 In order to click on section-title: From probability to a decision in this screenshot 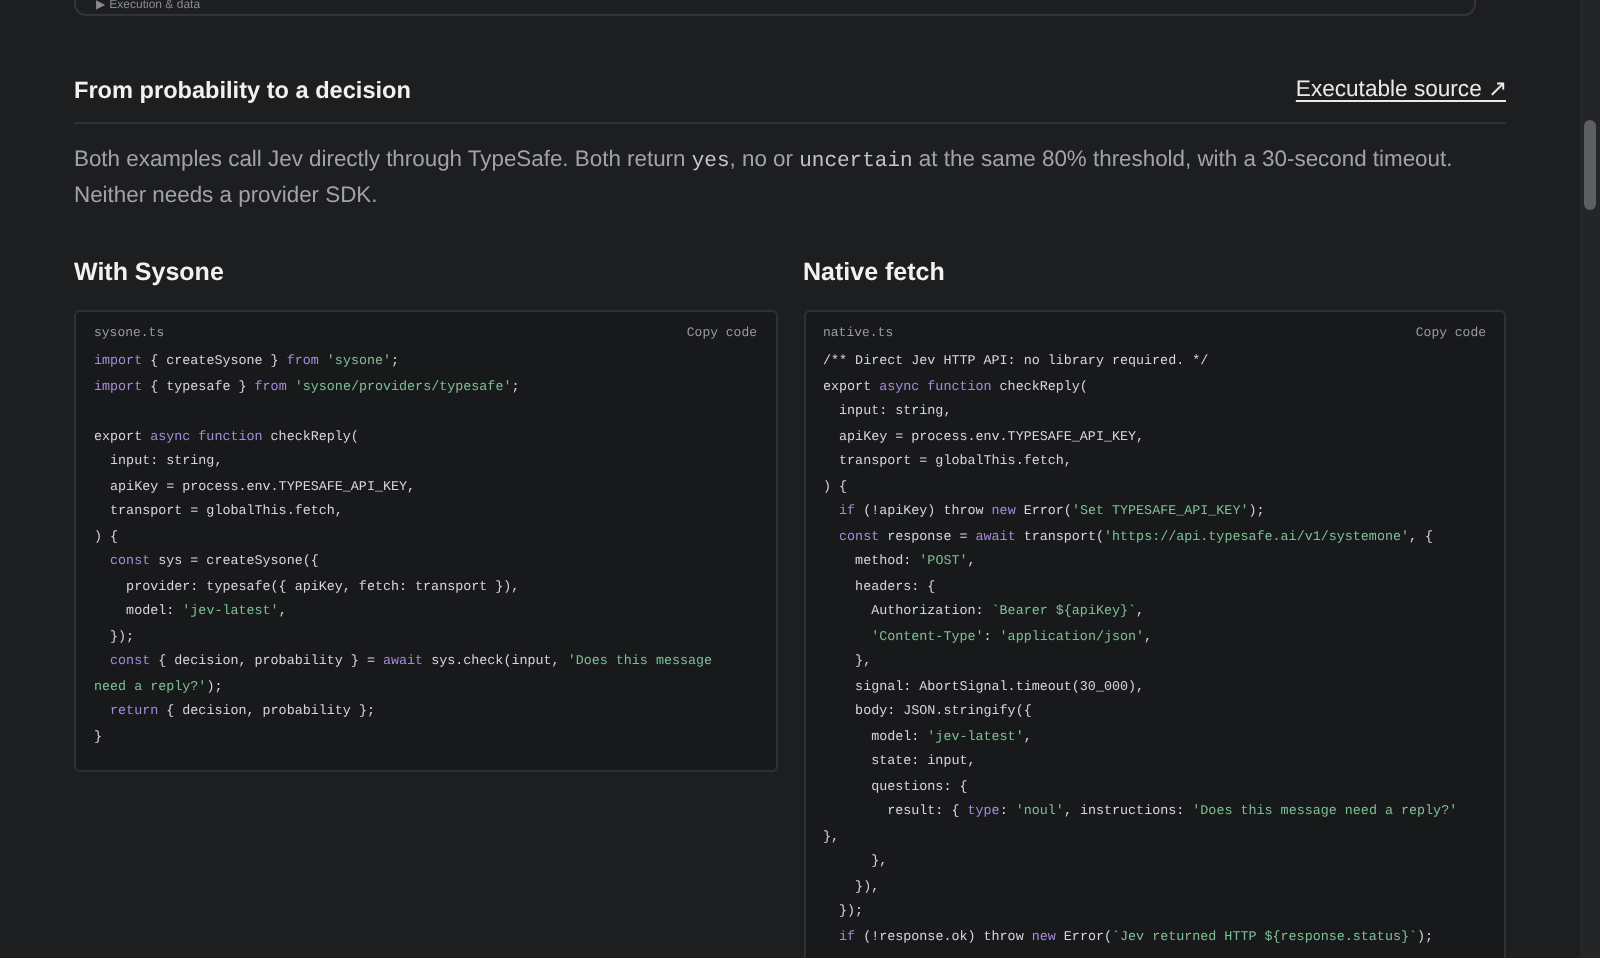, I will do `click(242, 90)`.